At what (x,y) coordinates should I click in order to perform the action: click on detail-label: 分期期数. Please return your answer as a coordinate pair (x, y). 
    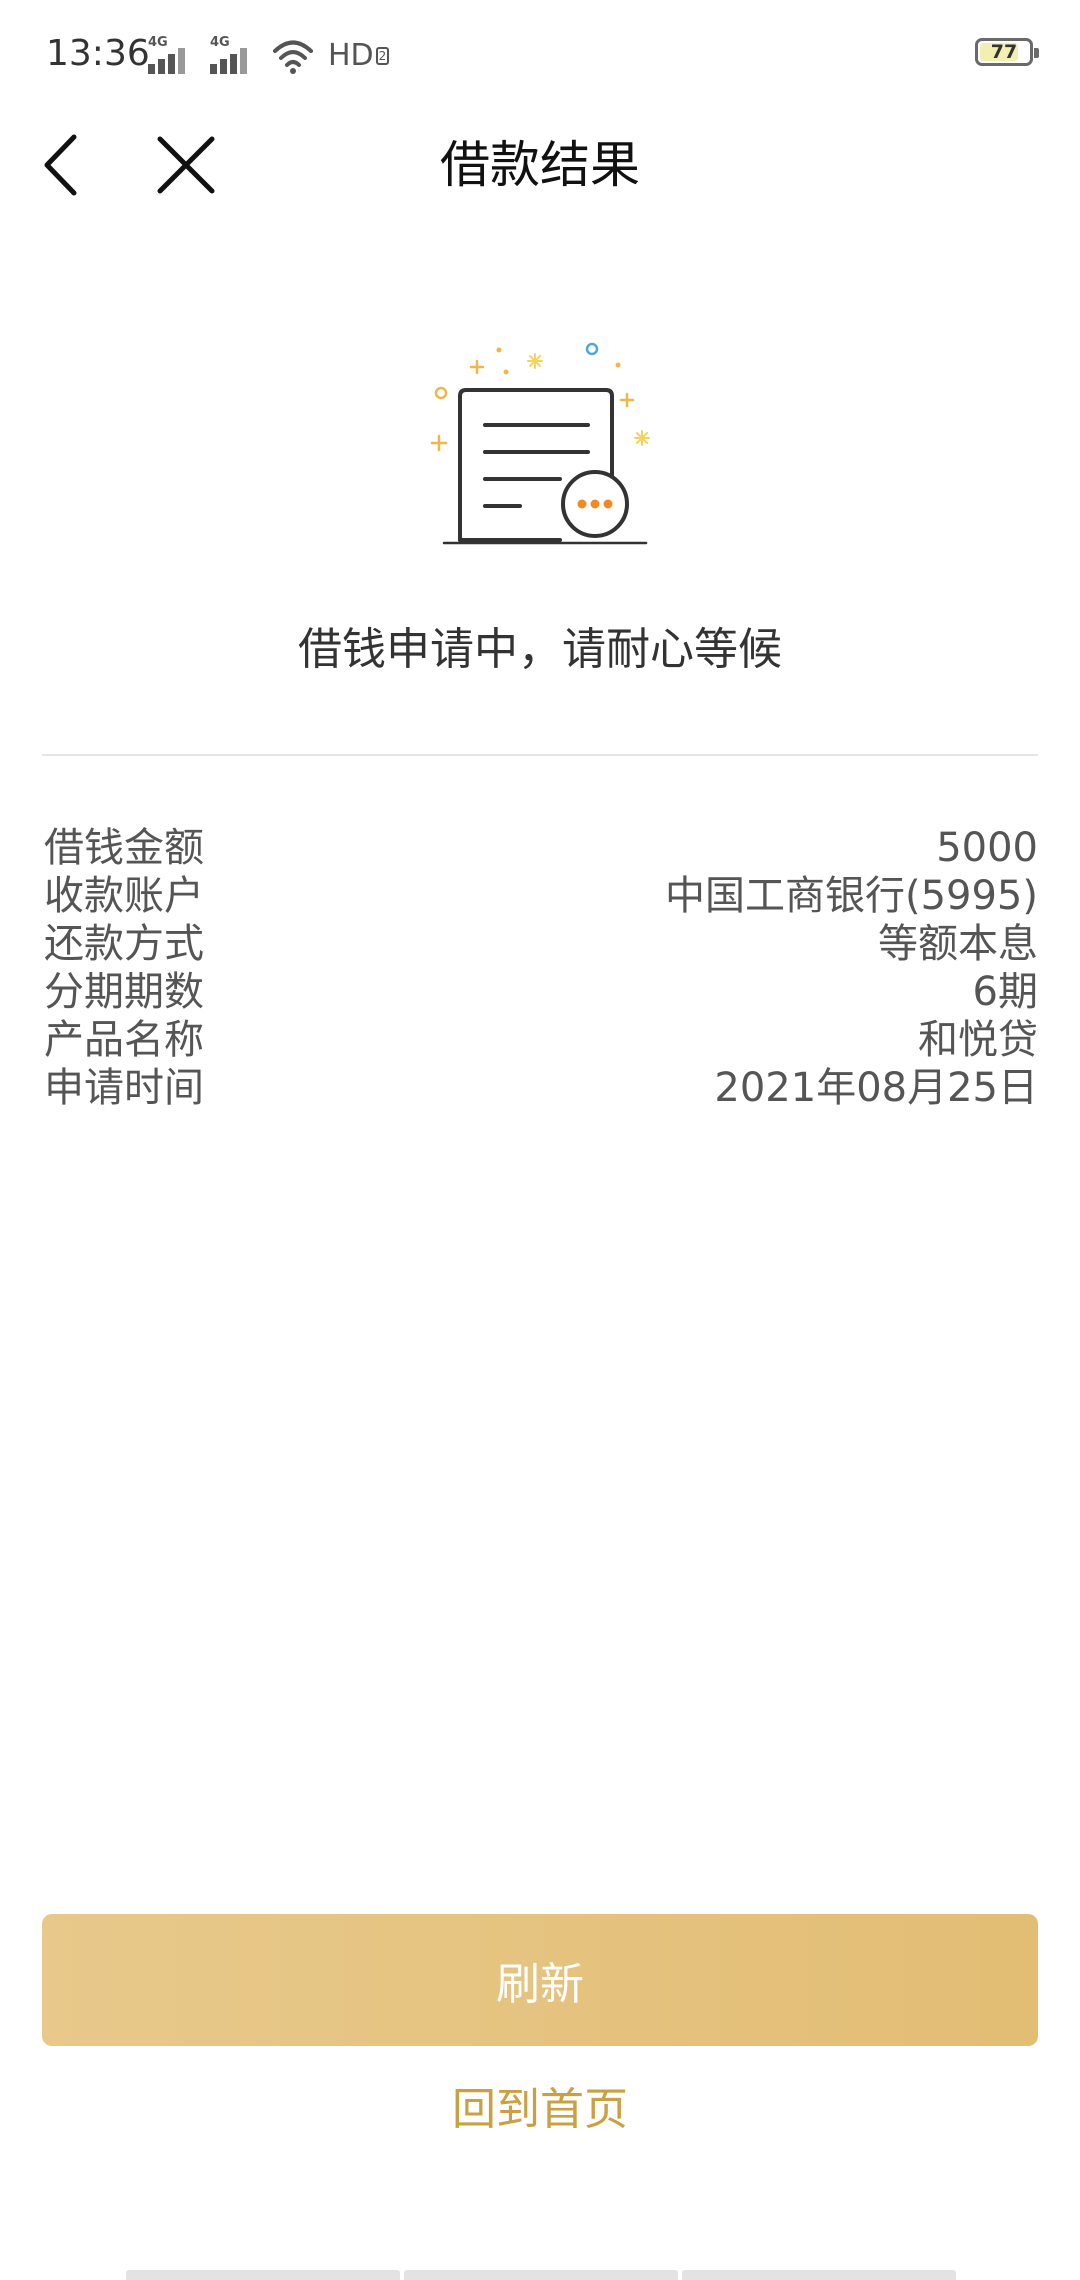
    Looking at the image, I should click on (124, 992).